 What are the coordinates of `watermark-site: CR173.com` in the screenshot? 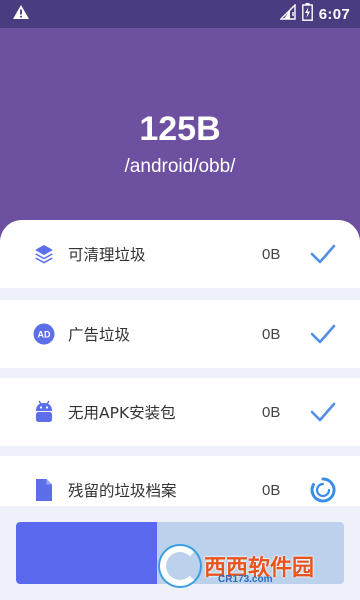 It's located at (245, 579).